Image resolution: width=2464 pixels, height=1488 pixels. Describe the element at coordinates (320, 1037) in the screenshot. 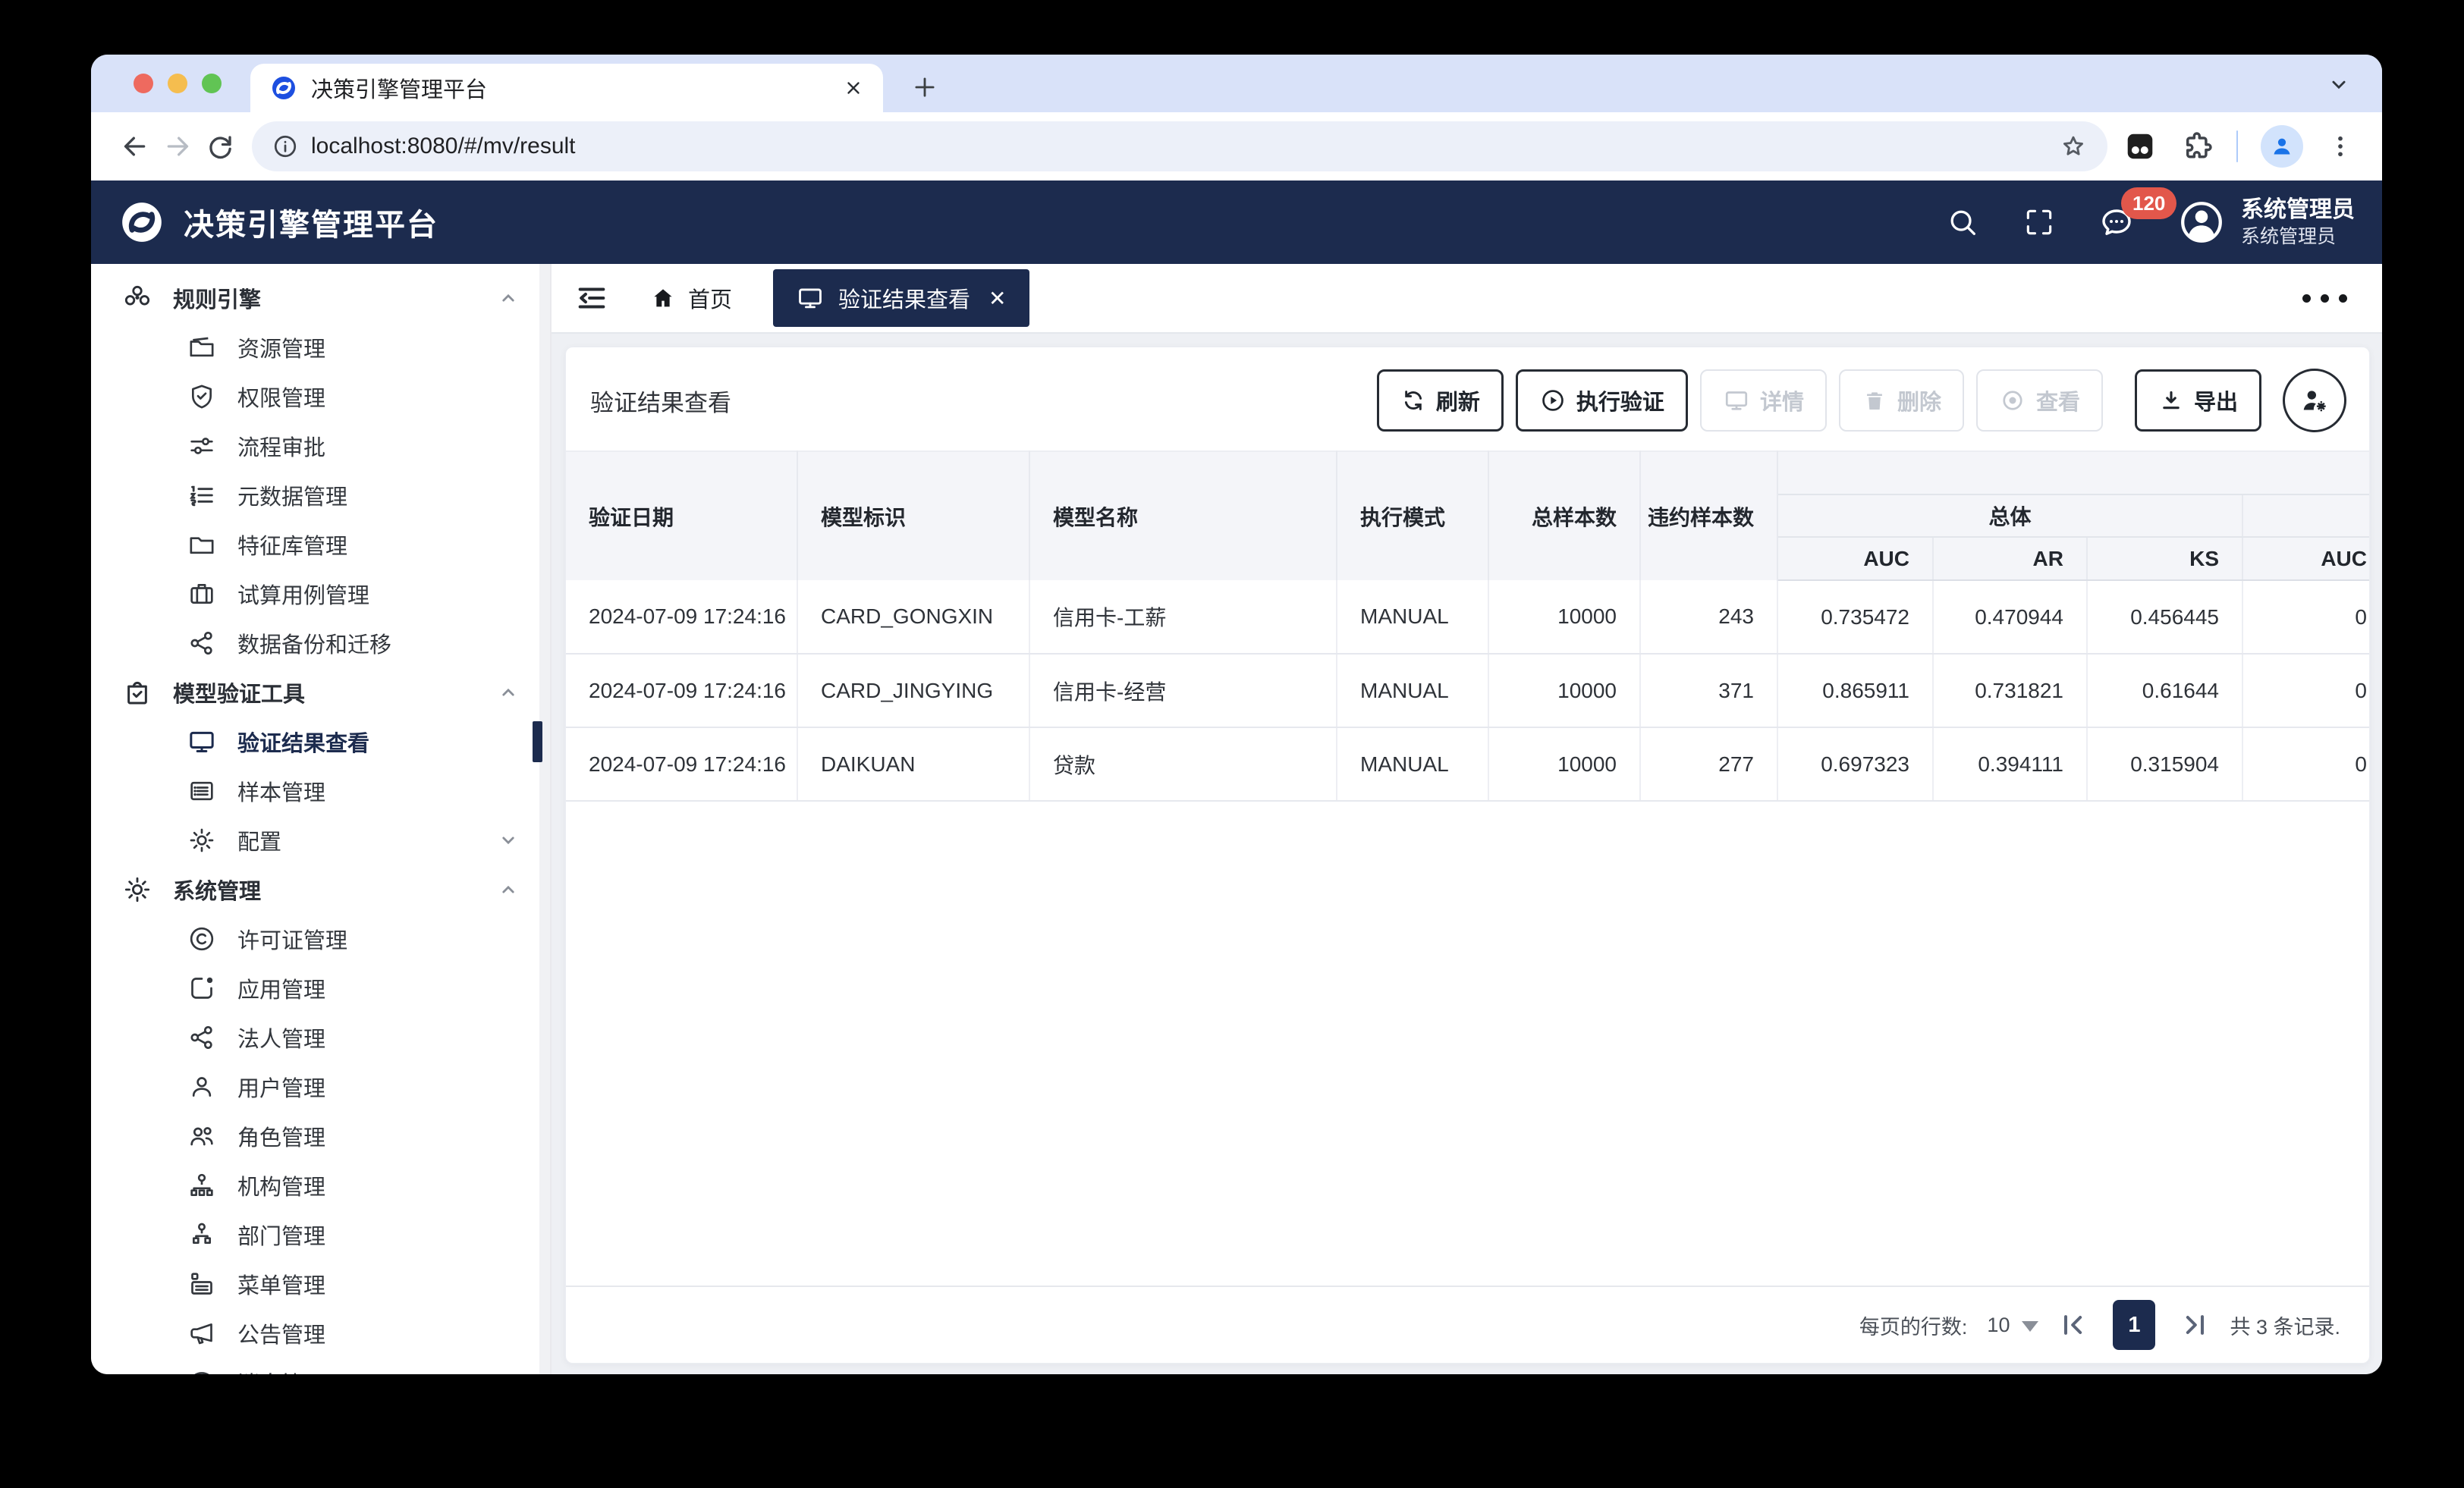

I see `sidebar-item-legal-entity-mgmt: 法人管理` at that location.